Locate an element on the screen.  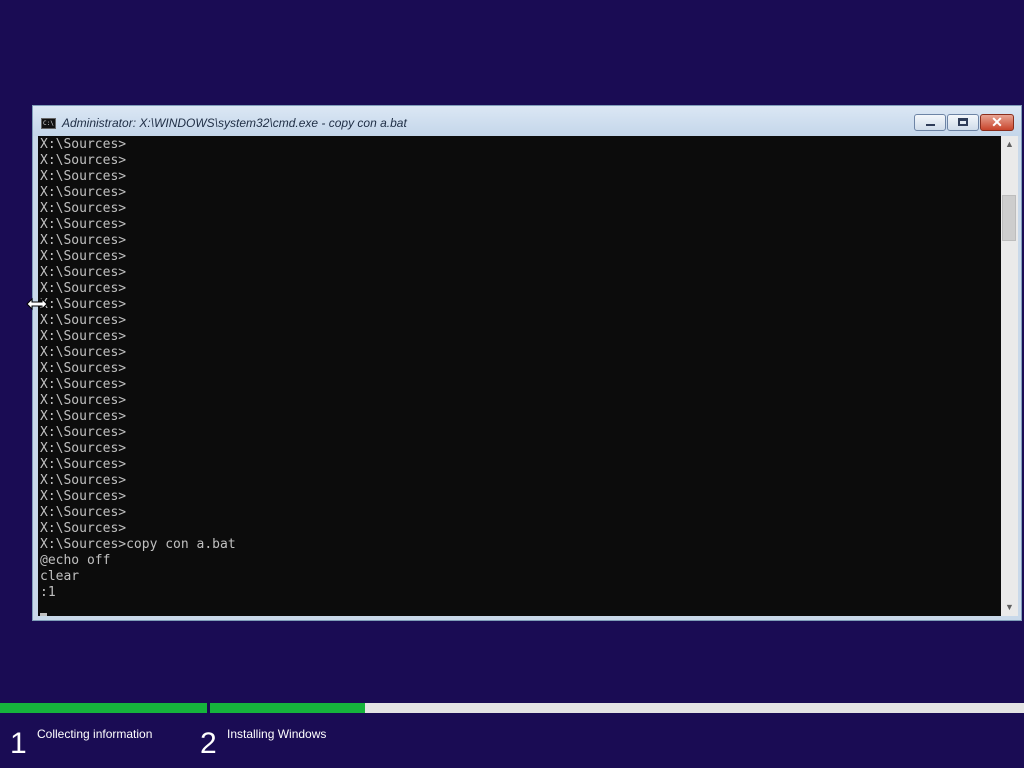
setup-progress-bar is located at coordinates (512, 708).